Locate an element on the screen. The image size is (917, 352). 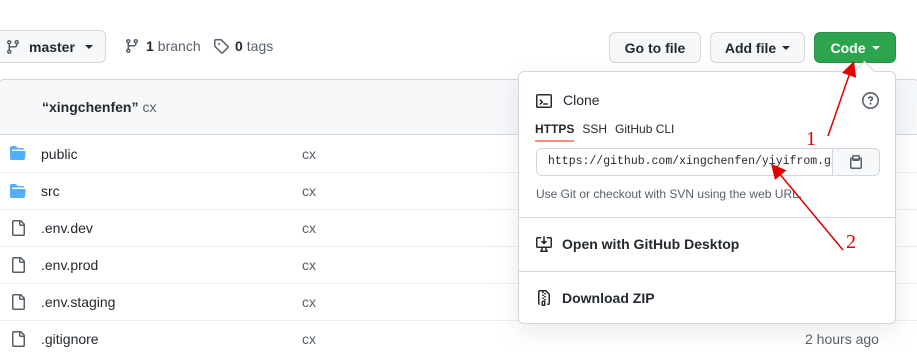
tags-link: 0 tags is located at coordinates (243, 46).